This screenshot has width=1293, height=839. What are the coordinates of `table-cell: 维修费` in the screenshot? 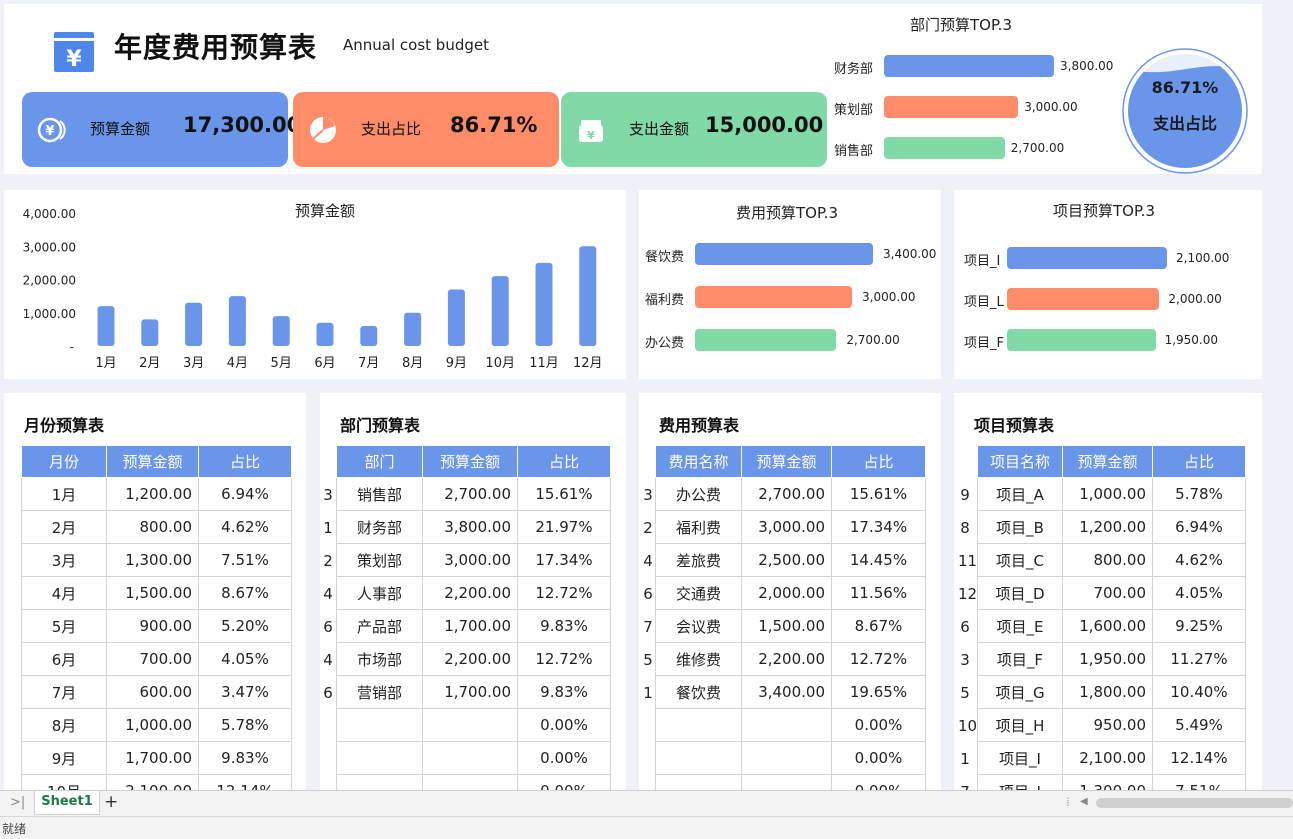 It's located at (698, 659).